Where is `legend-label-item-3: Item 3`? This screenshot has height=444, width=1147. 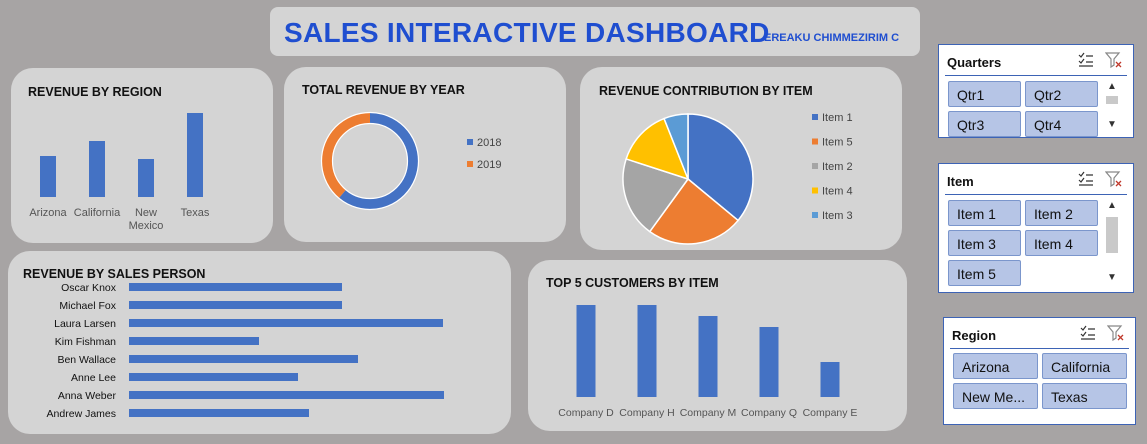
legend-label-item-3: Item 3 is located at coordinates (837, 216).